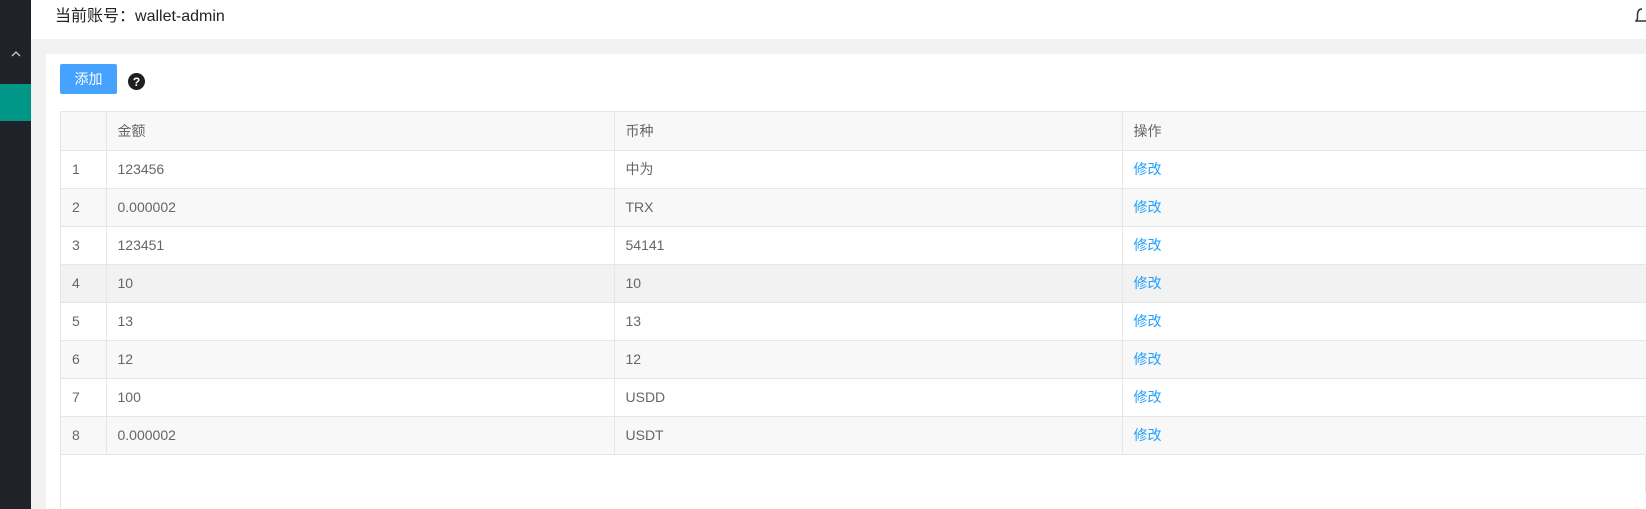  What do you see at coordinates (84, 359) in the screenshot?
I see `row-index-cell: 6` at bounding box center [84, 359].